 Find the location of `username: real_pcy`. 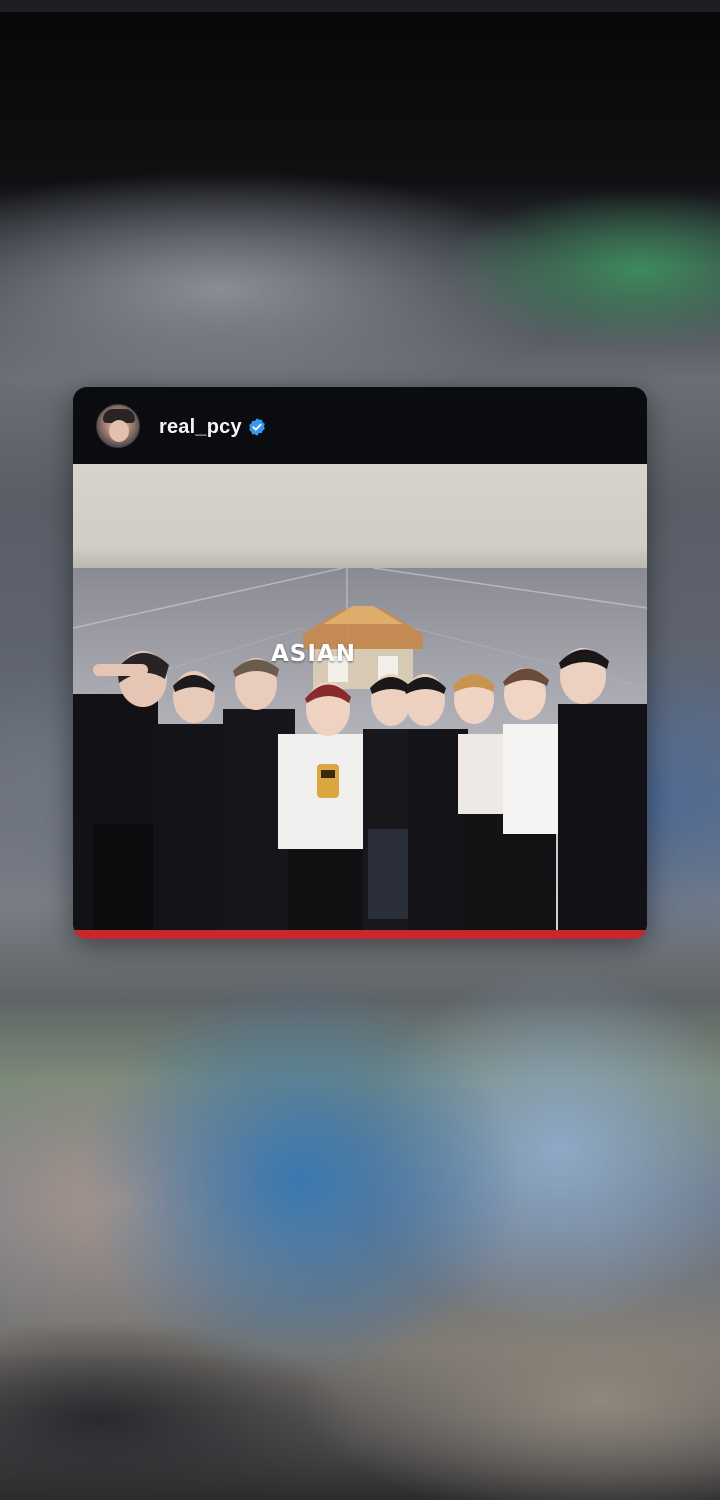

username: real_pcy is located at coordinates (200, 427).